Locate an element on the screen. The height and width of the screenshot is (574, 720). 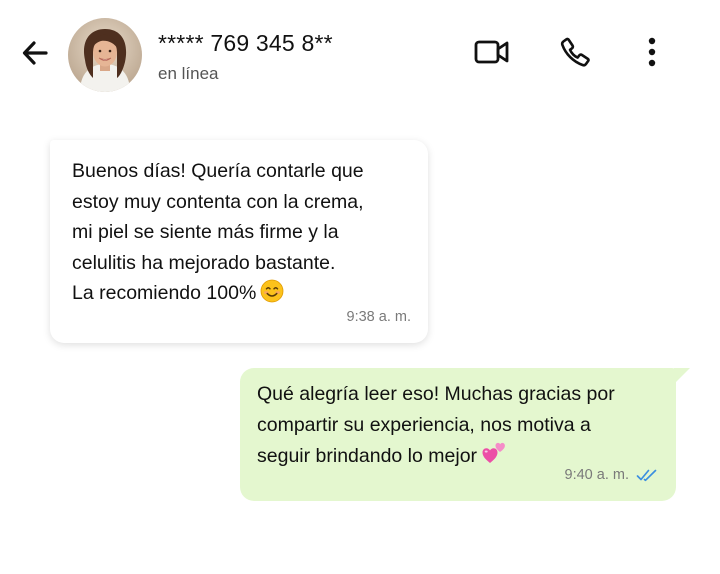
message-line: Buenos días! Quería contarle que is located at coordinates (218, 171).